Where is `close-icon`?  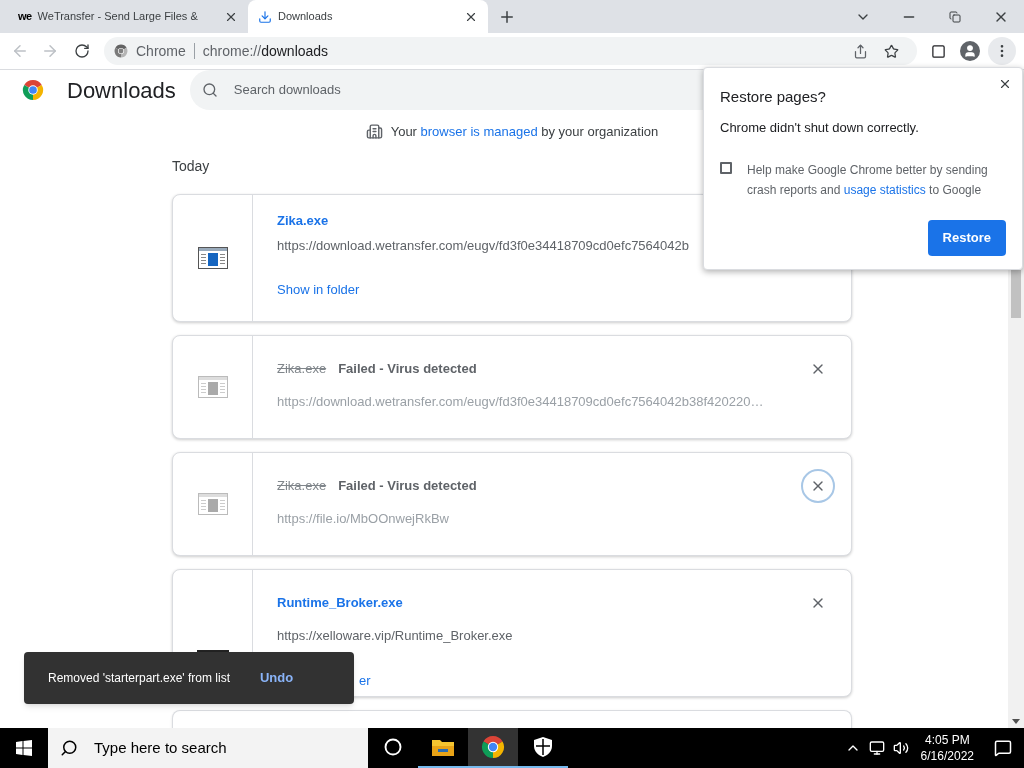
close-icon is located at coordinates (1005, 84).